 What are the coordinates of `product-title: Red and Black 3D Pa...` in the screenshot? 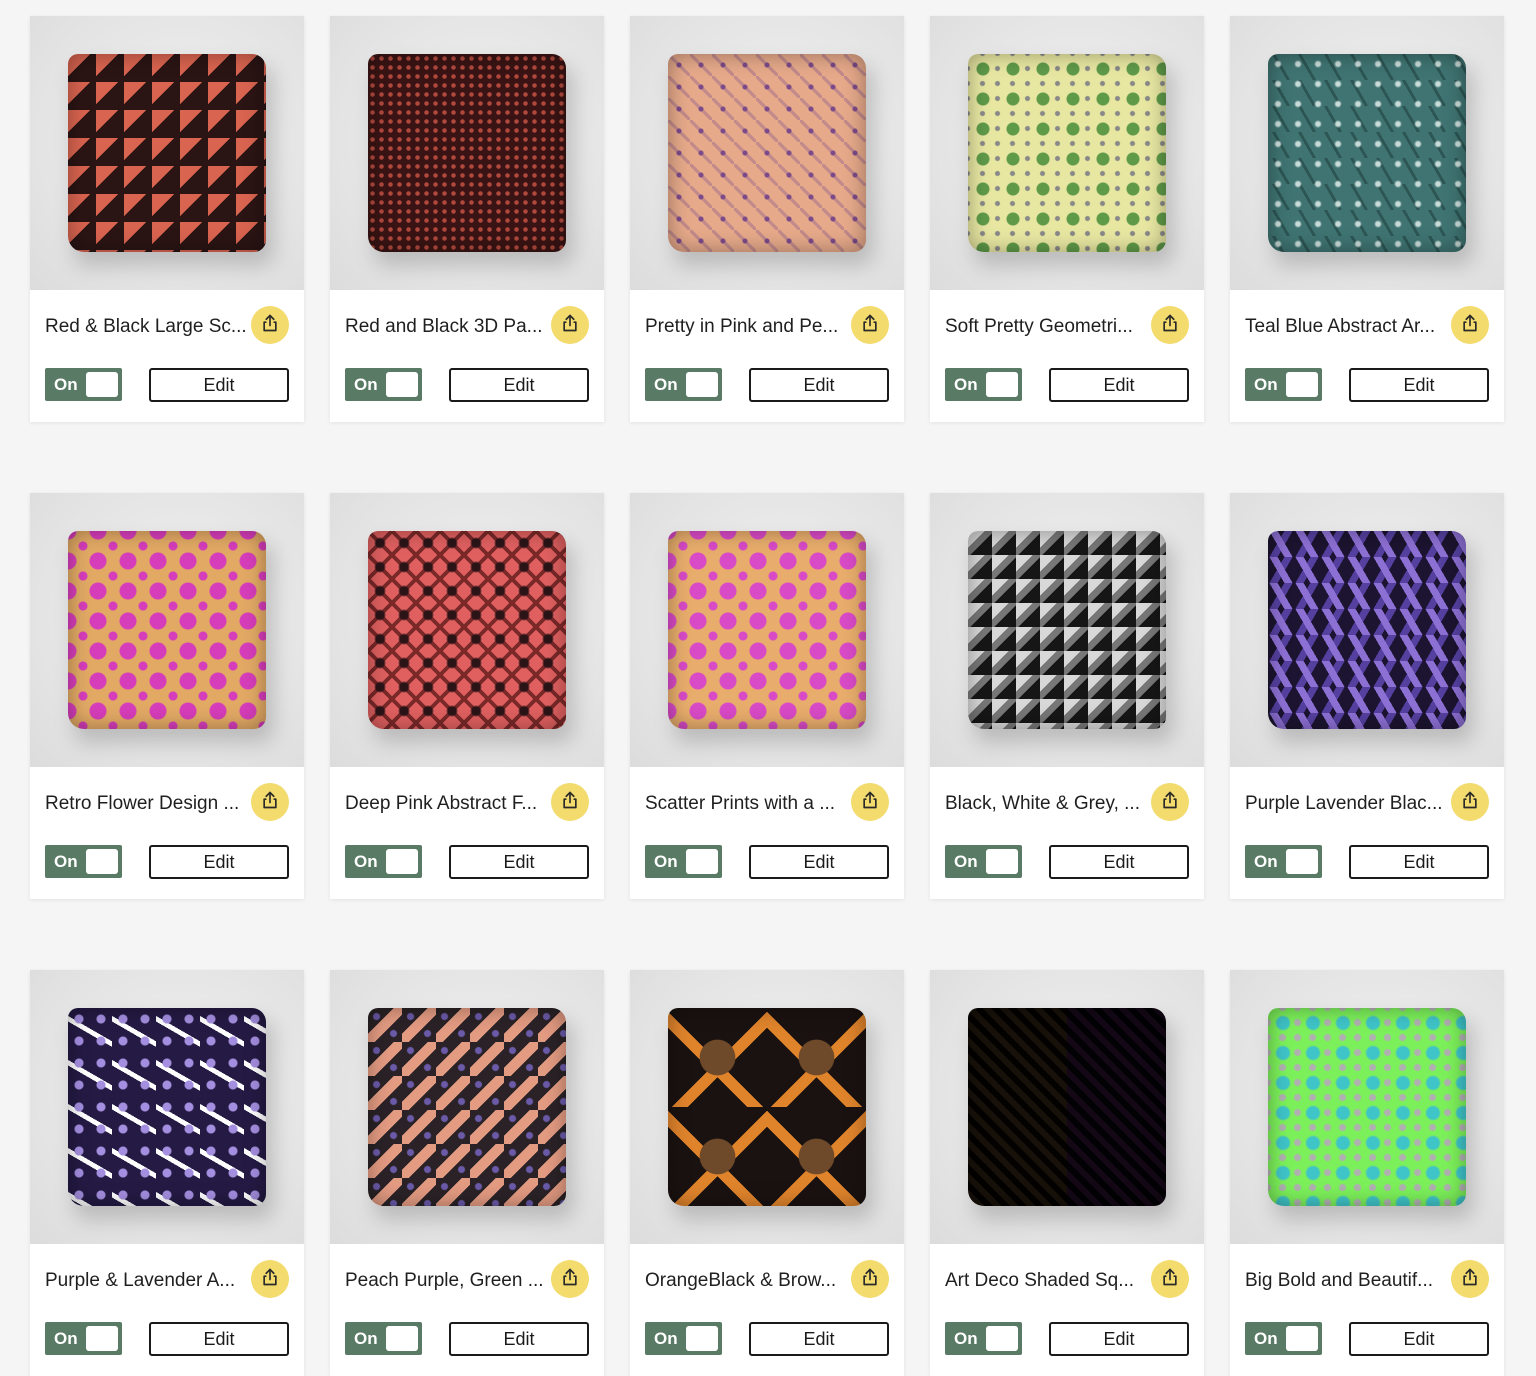 It's located at (445, 327).